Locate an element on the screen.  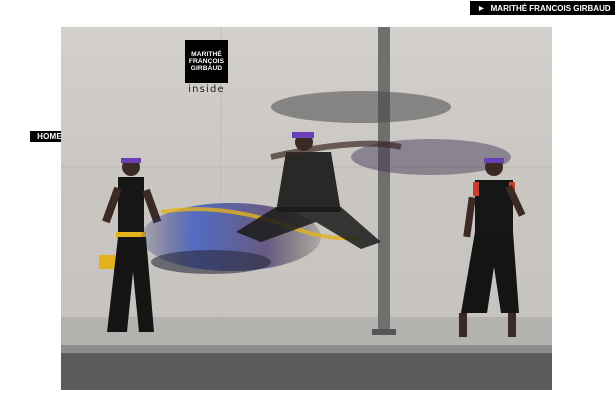
brand-logo: MARITHÉ FRANÇOIS GIRBAUD is located at coordinates (206, 61).